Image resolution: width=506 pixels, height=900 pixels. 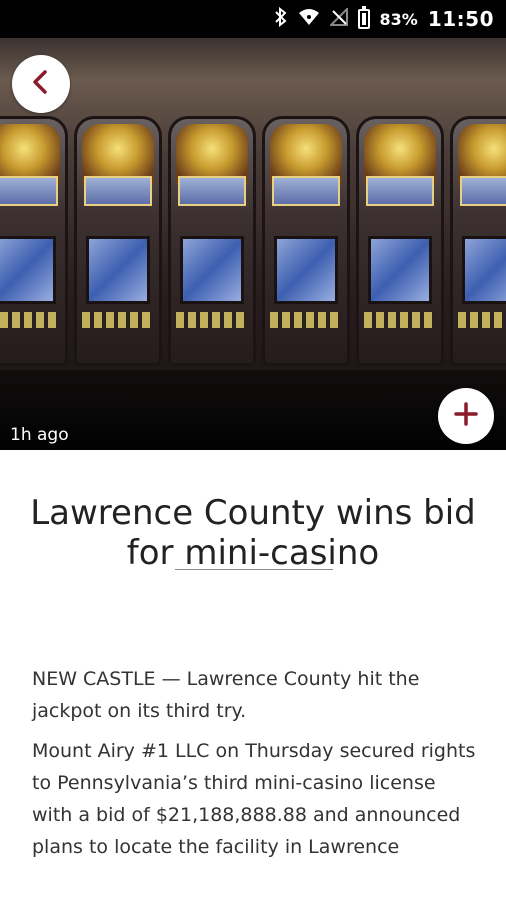 What do you see at coordinates (254, 569) in the screenshot?
I see `divider` at bounding box center [254, 569].